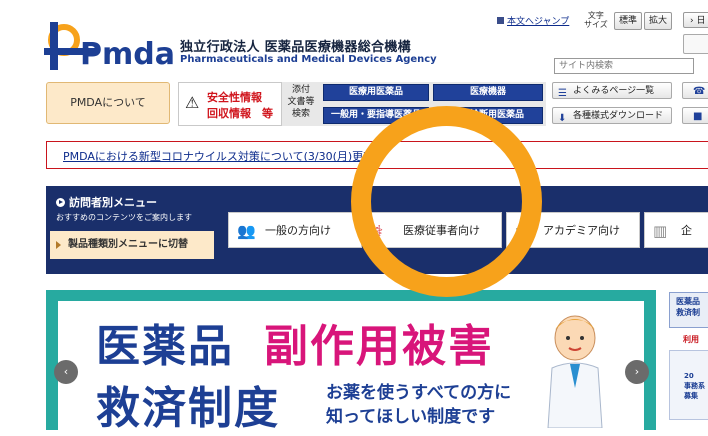 The height and width of the screenshot is (436, 708). Describe the element at coordinates (108, 103) in the screenshot. I see `about-pmda-button: PMDAについて` at that location.